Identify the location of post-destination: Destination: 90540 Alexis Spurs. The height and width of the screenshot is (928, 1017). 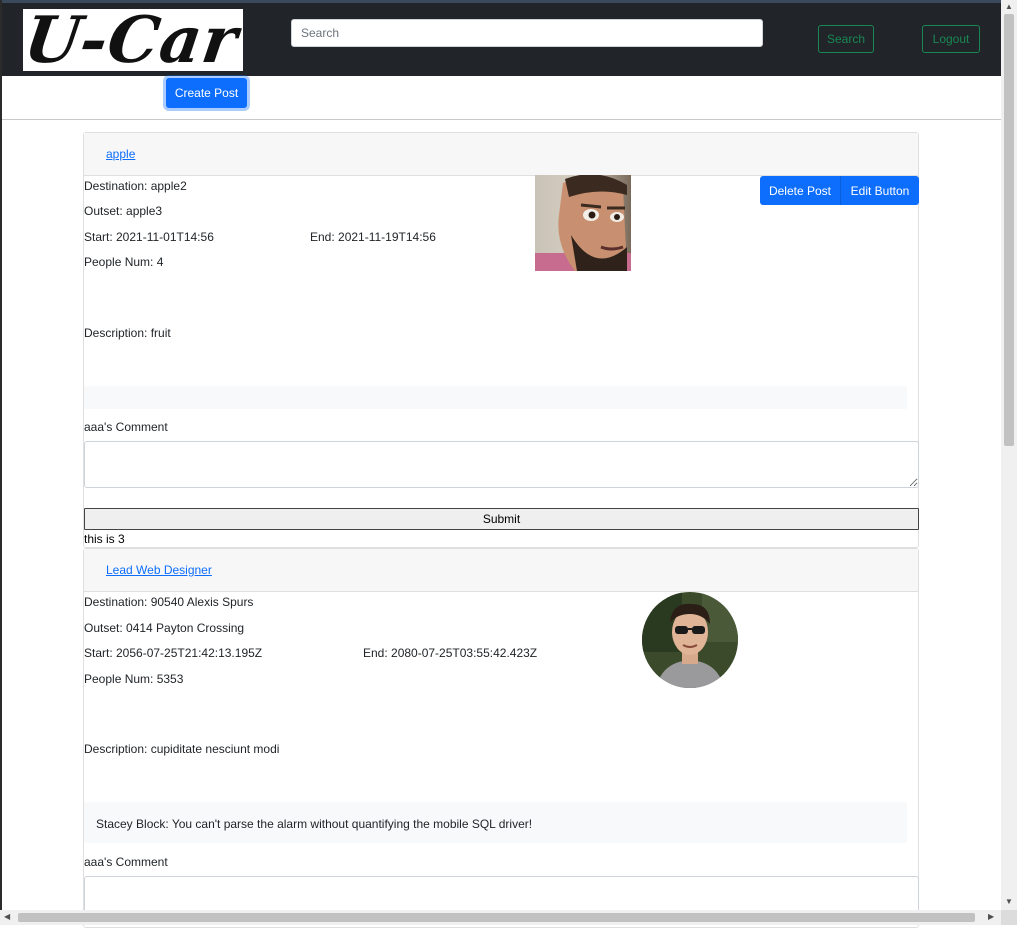
(169, 602).